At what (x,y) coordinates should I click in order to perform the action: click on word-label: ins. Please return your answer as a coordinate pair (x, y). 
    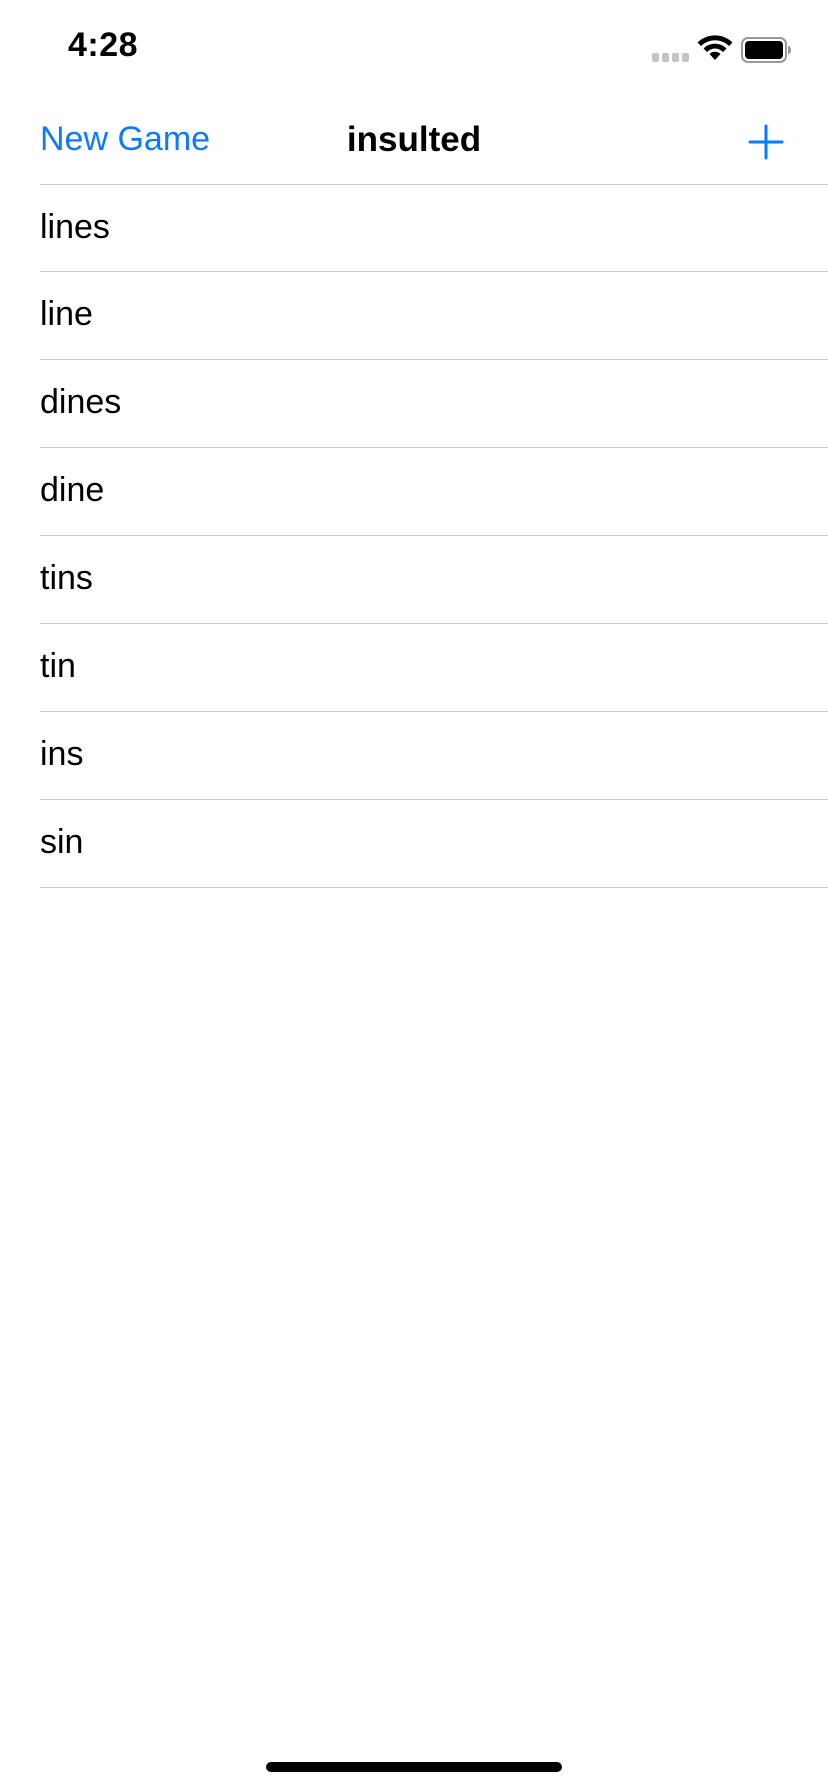
    Looking at the image, I should click on (62, 754).